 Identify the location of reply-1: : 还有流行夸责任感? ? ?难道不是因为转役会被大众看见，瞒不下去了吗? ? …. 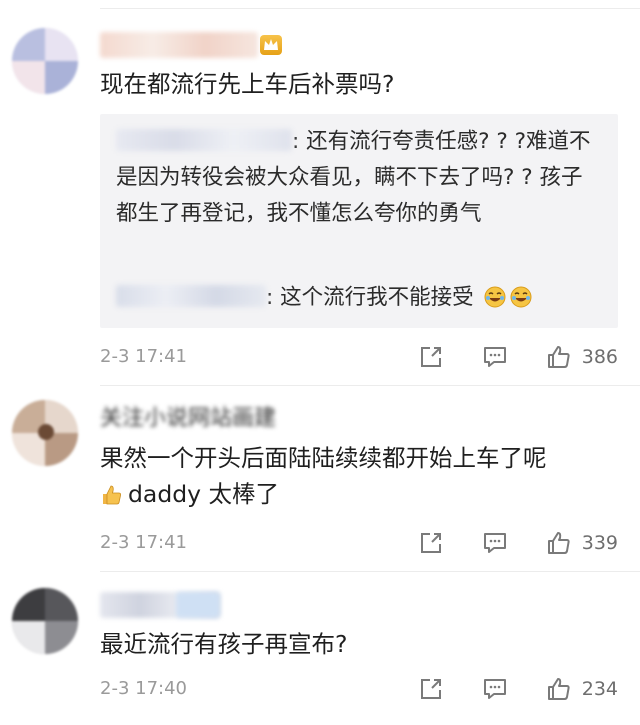
(359, 178).